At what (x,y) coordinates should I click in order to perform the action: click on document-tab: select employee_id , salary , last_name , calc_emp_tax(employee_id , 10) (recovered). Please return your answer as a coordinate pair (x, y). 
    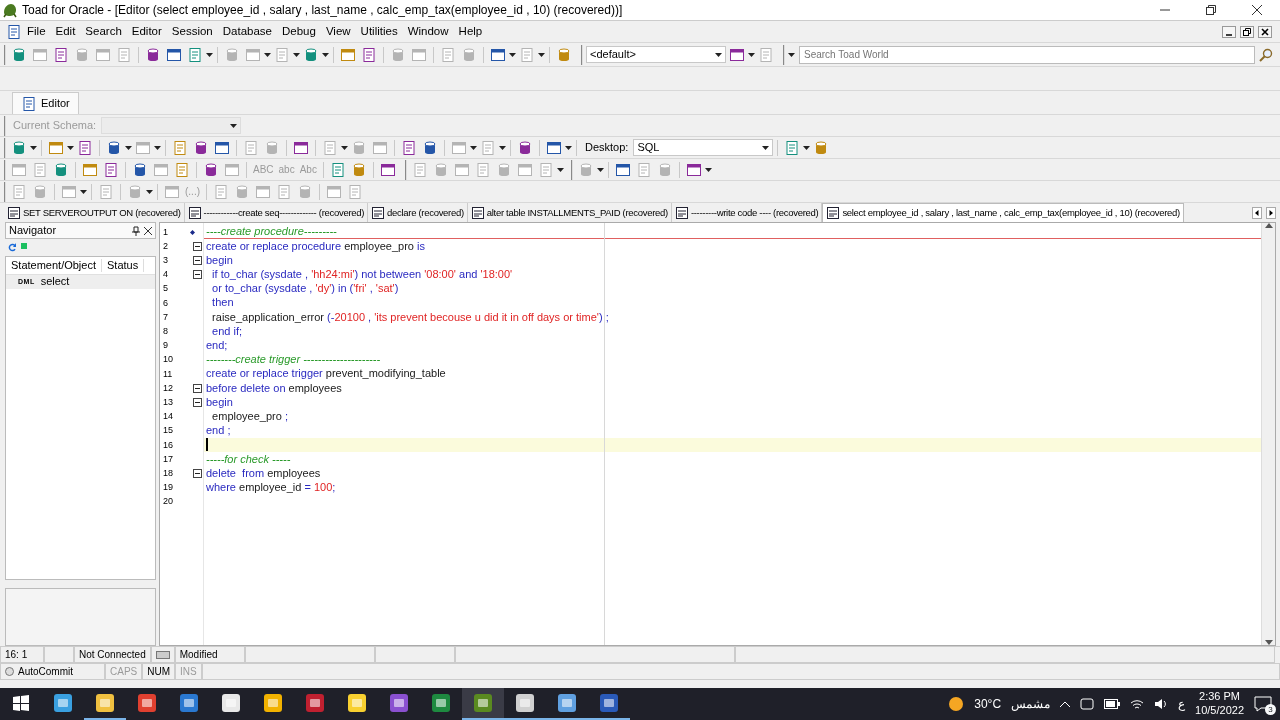
    Looking at the image, I should click on (1003, 212).